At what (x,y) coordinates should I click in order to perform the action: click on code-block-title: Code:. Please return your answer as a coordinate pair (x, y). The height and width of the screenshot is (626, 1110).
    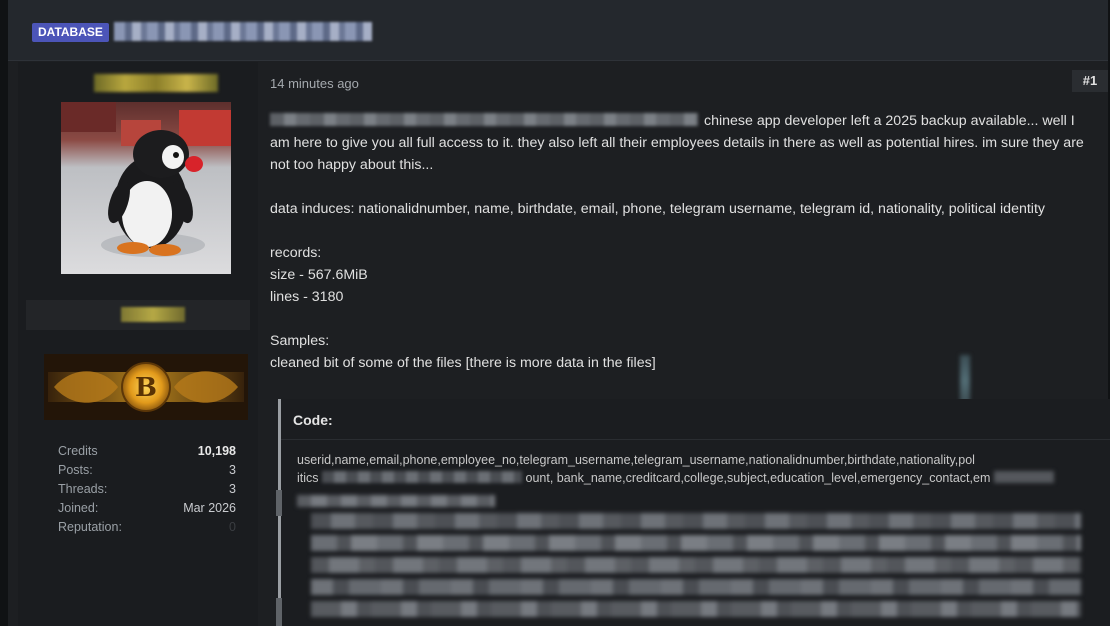
    Looking at the image, I should click on (313, 420).